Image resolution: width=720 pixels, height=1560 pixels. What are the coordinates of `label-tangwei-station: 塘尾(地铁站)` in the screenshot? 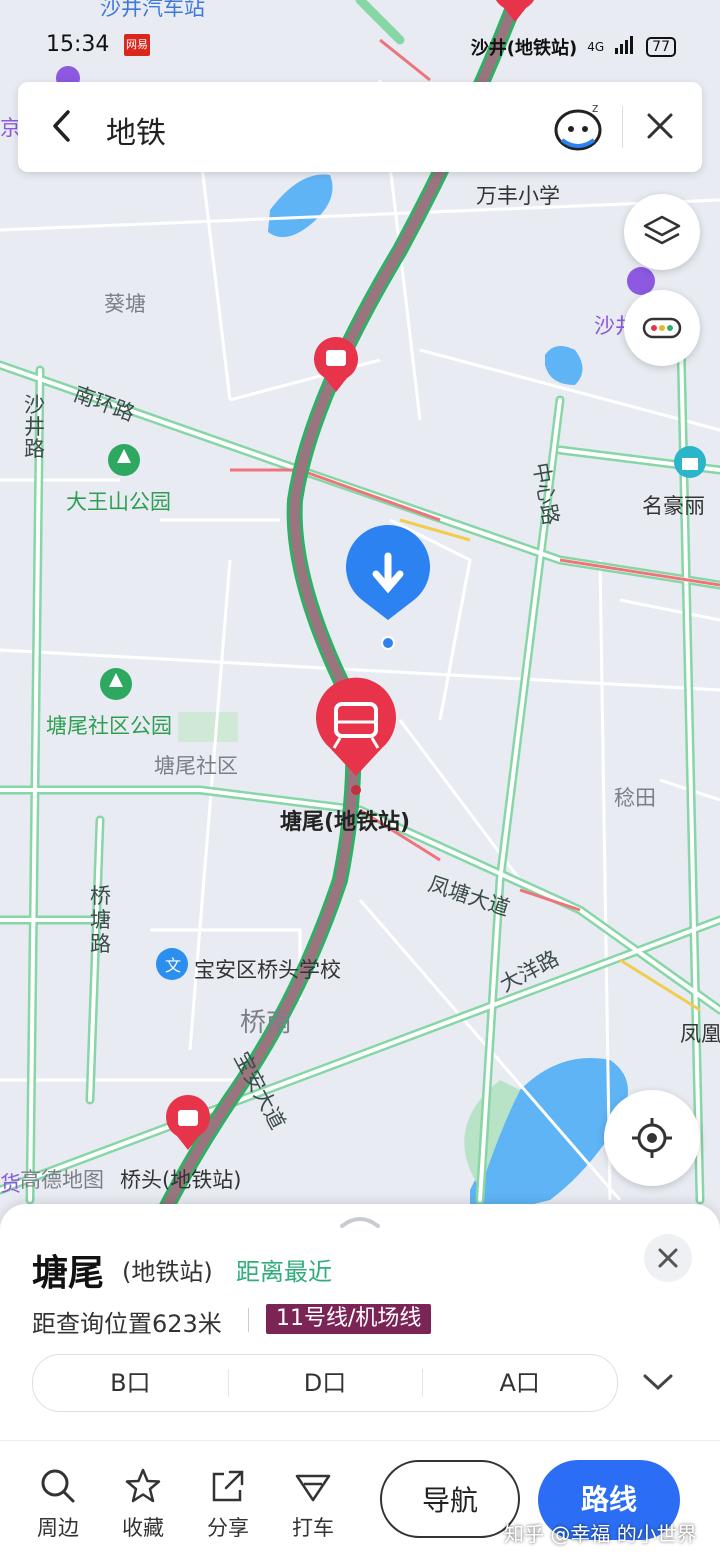 It's located at (345, 820).